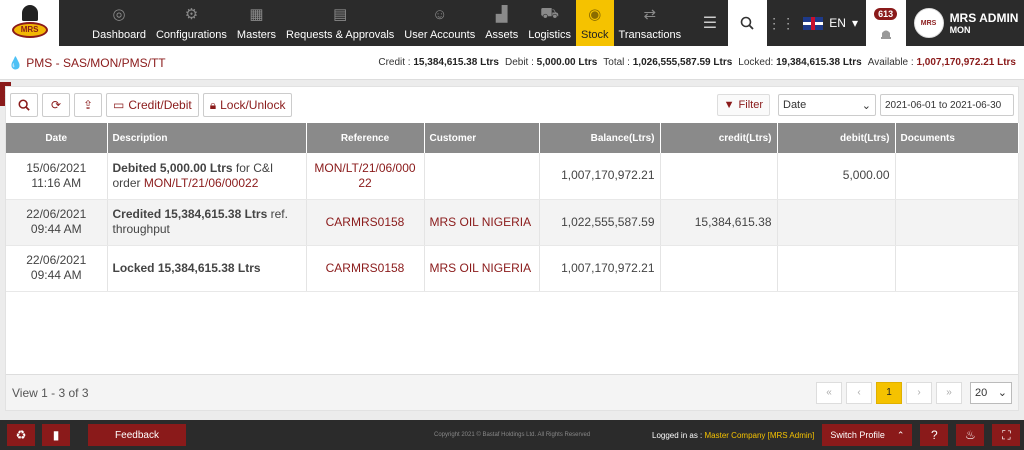 The width and height of the screenshot is (1024, 450). I want to click on nav-dashboard: ◎ Dashboard, so click(119, 23).